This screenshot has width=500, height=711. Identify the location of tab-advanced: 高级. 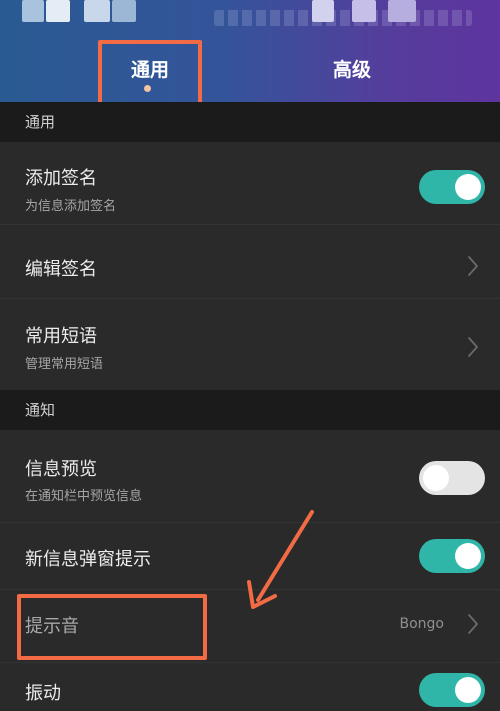
(352, 70).